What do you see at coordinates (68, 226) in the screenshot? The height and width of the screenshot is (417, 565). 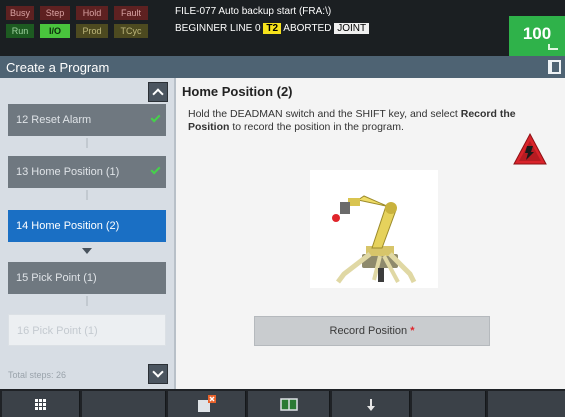 I see `step-label: 14 Home Position (2)` at bounding box center [68, 226].